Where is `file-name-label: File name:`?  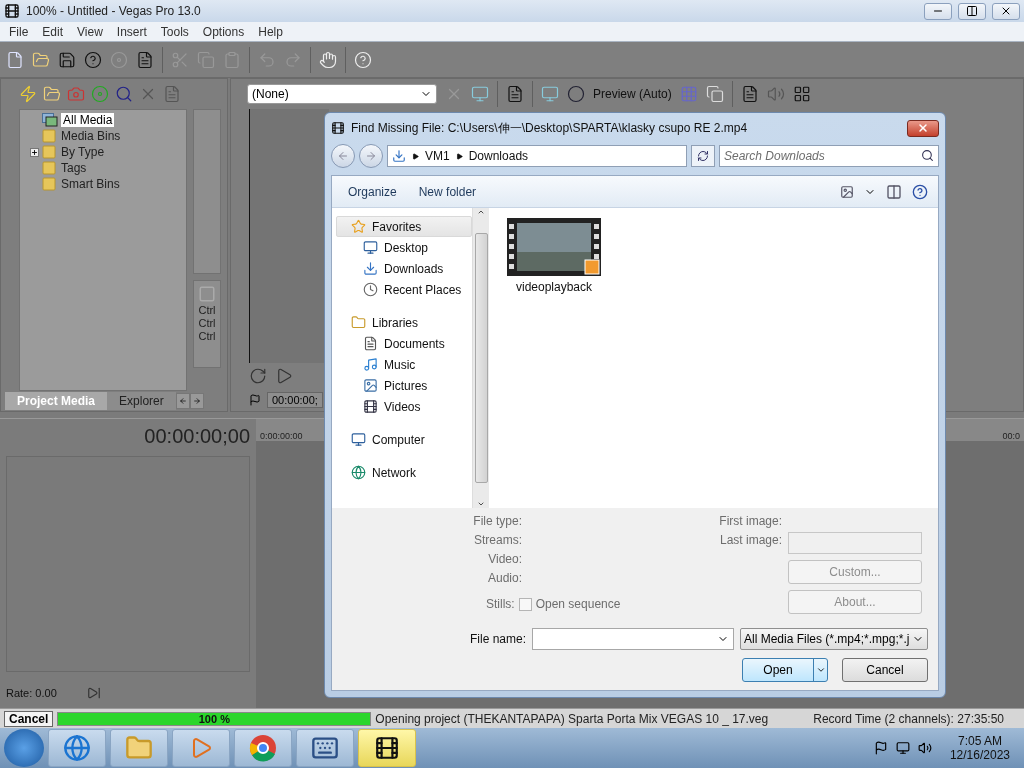
file-name-label: File name: is located at coordinates (497, 639).